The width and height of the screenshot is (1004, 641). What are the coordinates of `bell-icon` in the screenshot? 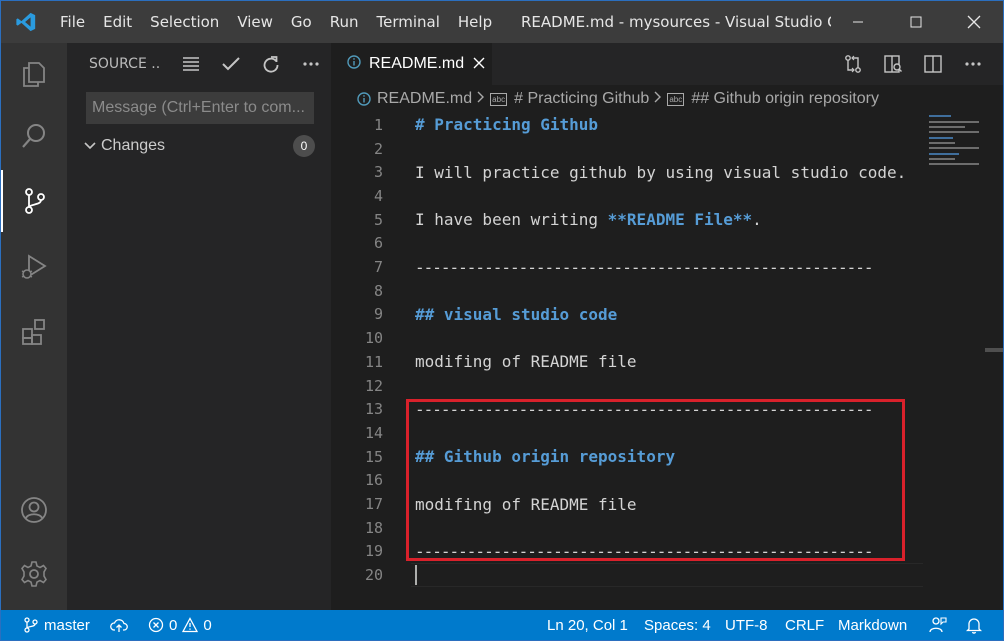 It's located at (974, 626).